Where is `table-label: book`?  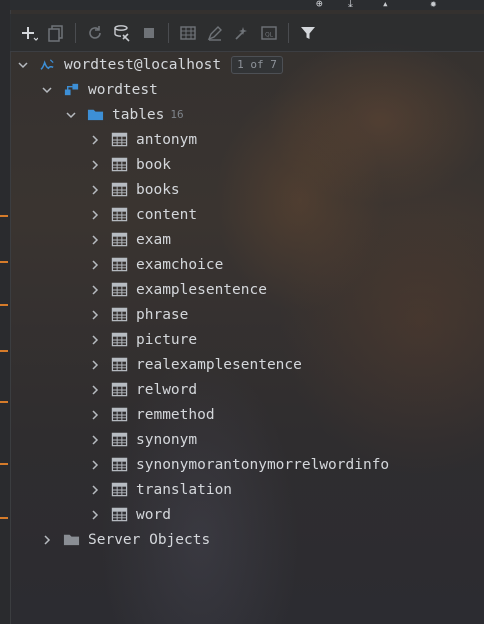 table-label: book is located at coordinates (153, 164).